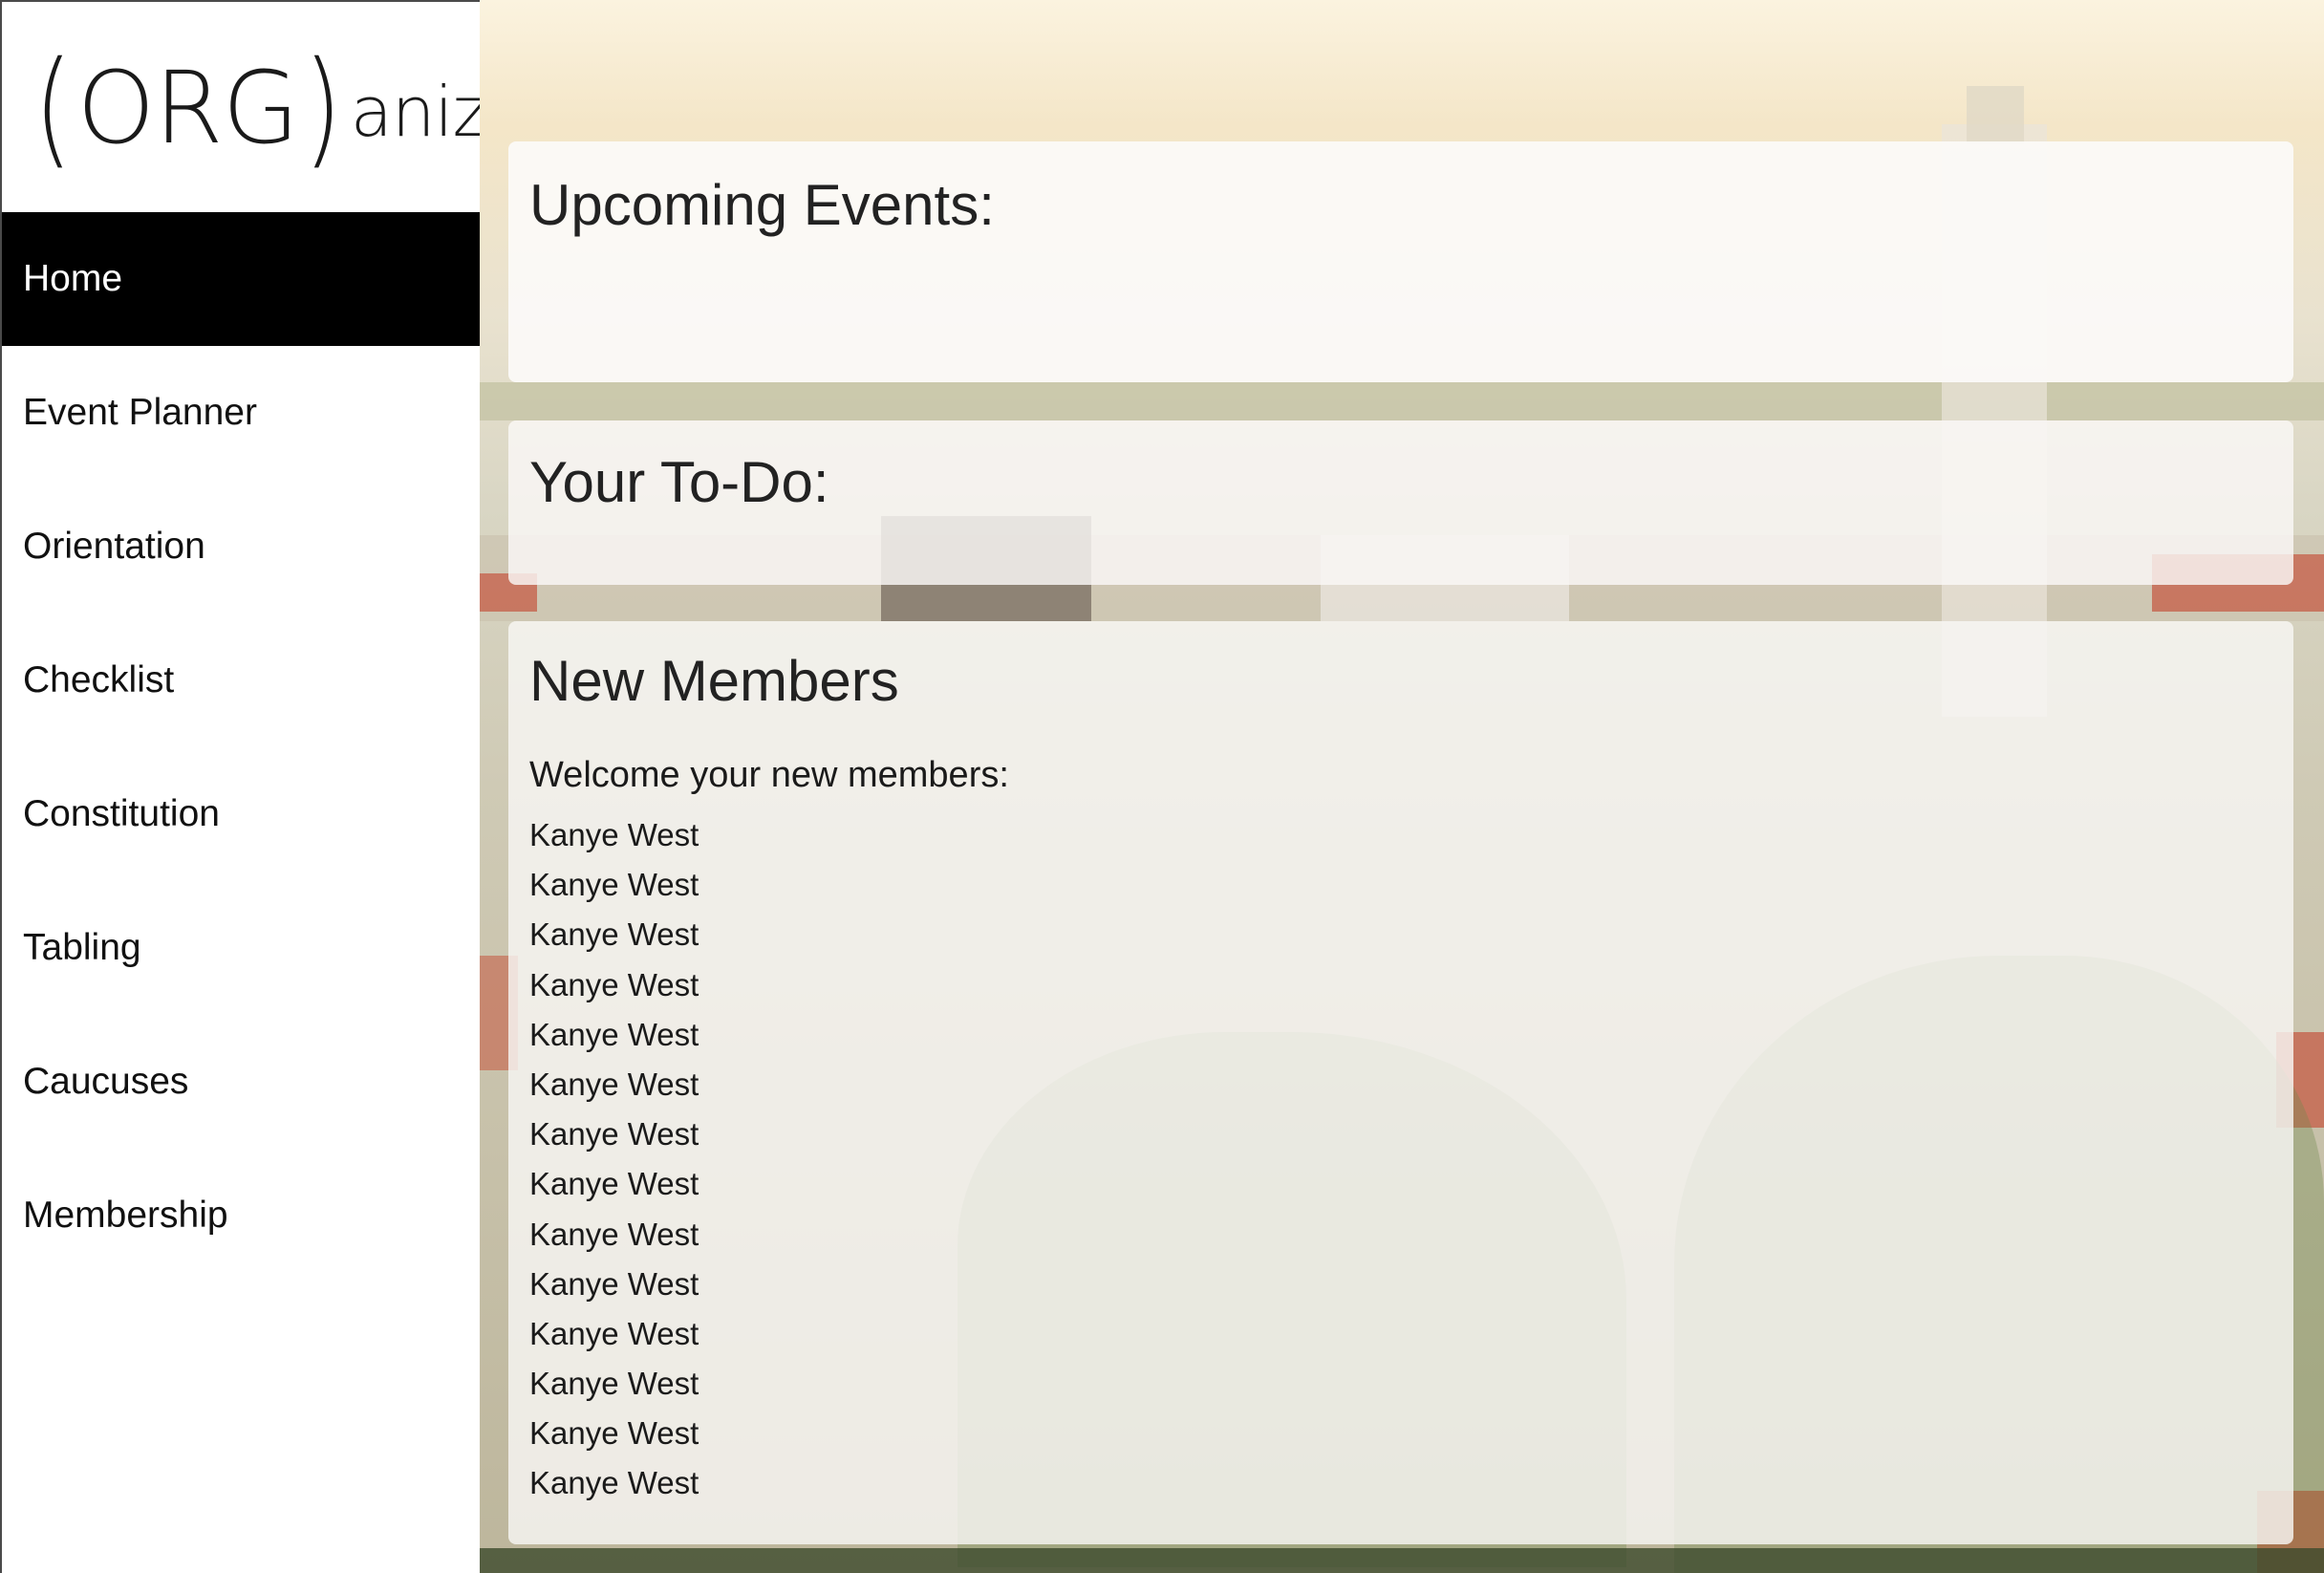 Image resolution: width=2324 pixels, height=1573 pixels. Describe the element at coordinates (714, 681) in the screenshot. I see `new-members-title: New Members` at that location.